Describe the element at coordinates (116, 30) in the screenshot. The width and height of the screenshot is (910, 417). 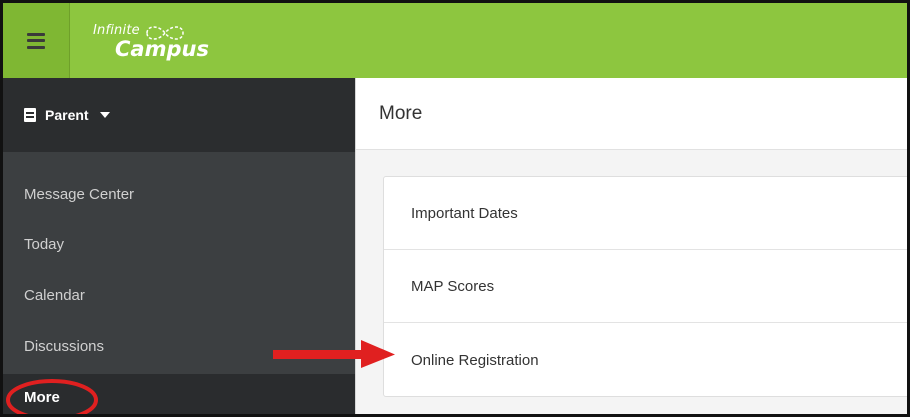
I see `logo-text-infinite: Infinite` at that location.